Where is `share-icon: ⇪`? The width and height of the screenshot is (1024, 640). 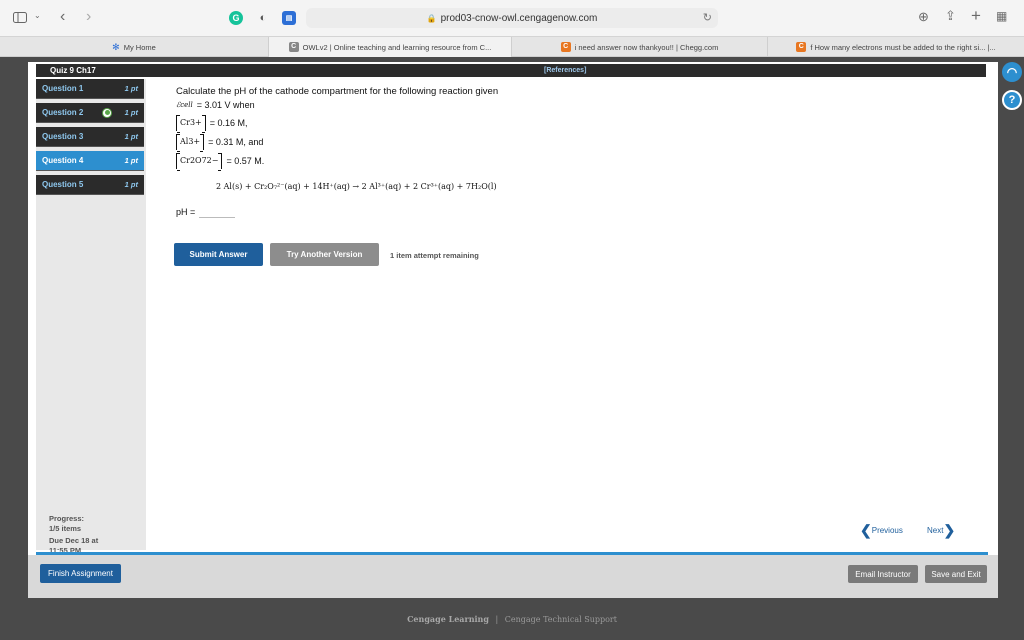 share-icon: ⇪ is located at coordinates (950, 16).